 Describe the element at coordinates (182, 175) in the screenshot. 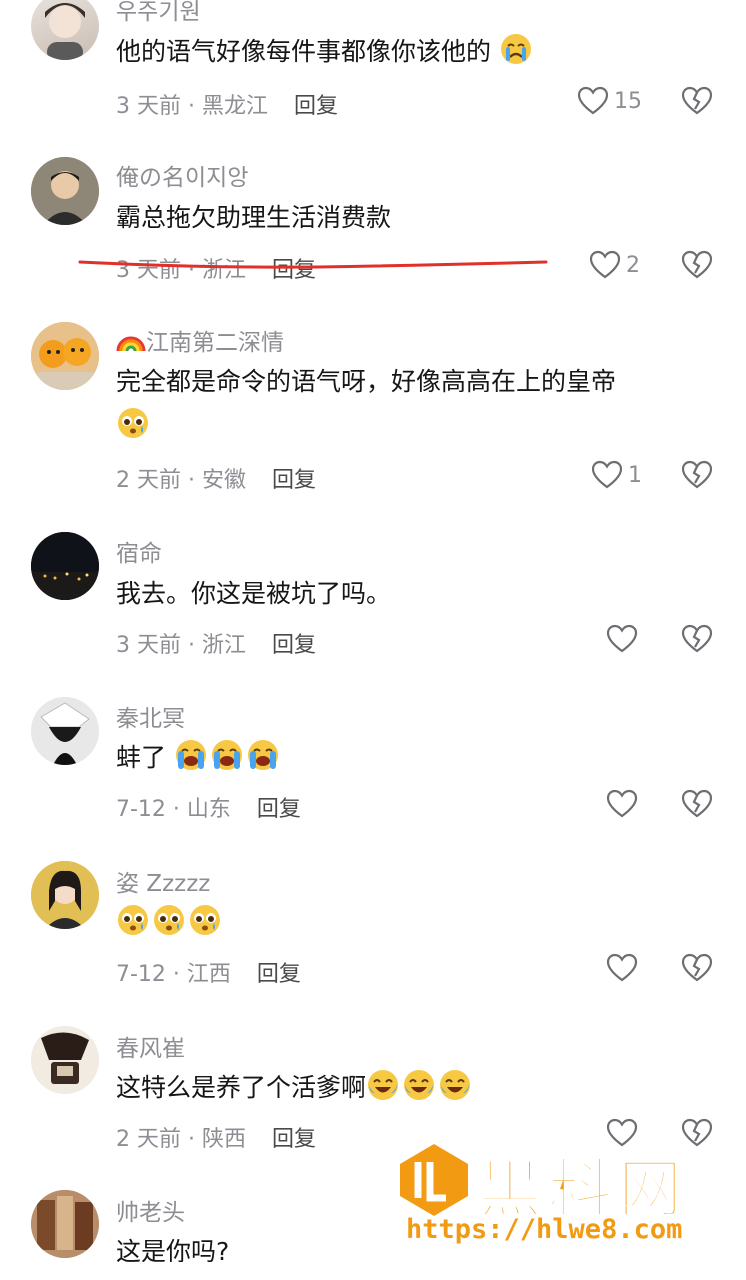

I see `username: 俺の名이지앙` at that location.